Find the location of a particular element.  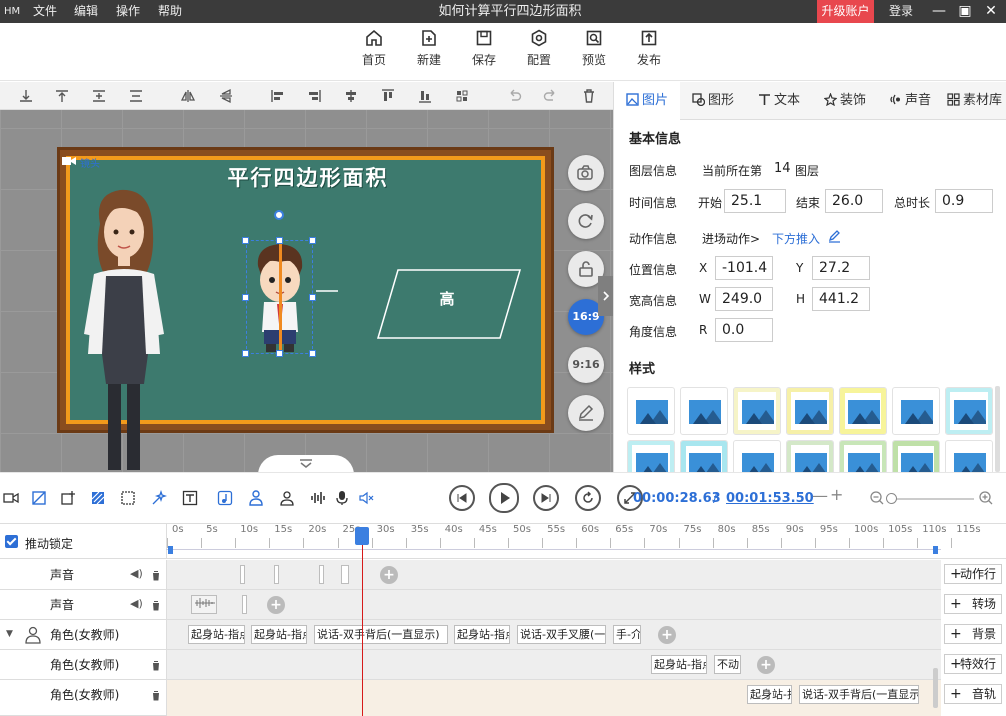

add-background-button: + 背景 is located at coordinates (973, 634).